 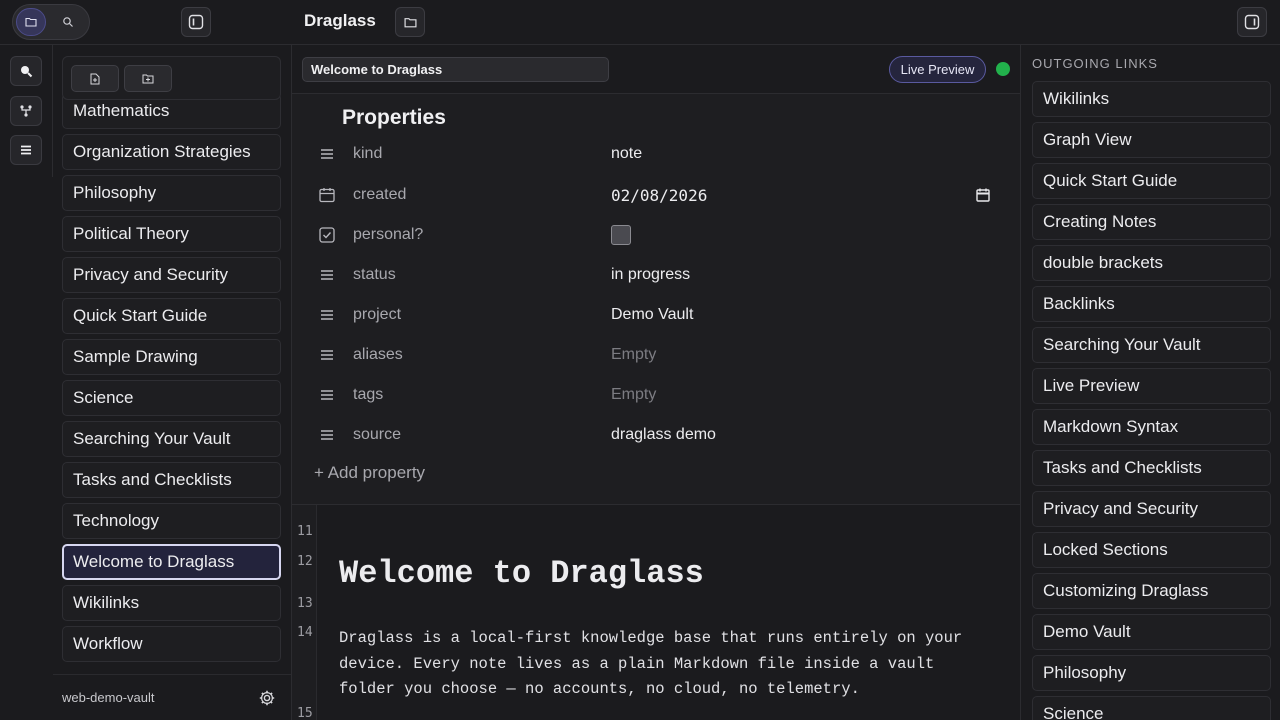 What do you see at coordinates (1003, 69) in the screenshot?
I see `sync-status-indicator` at bounding box center [1003, 69].